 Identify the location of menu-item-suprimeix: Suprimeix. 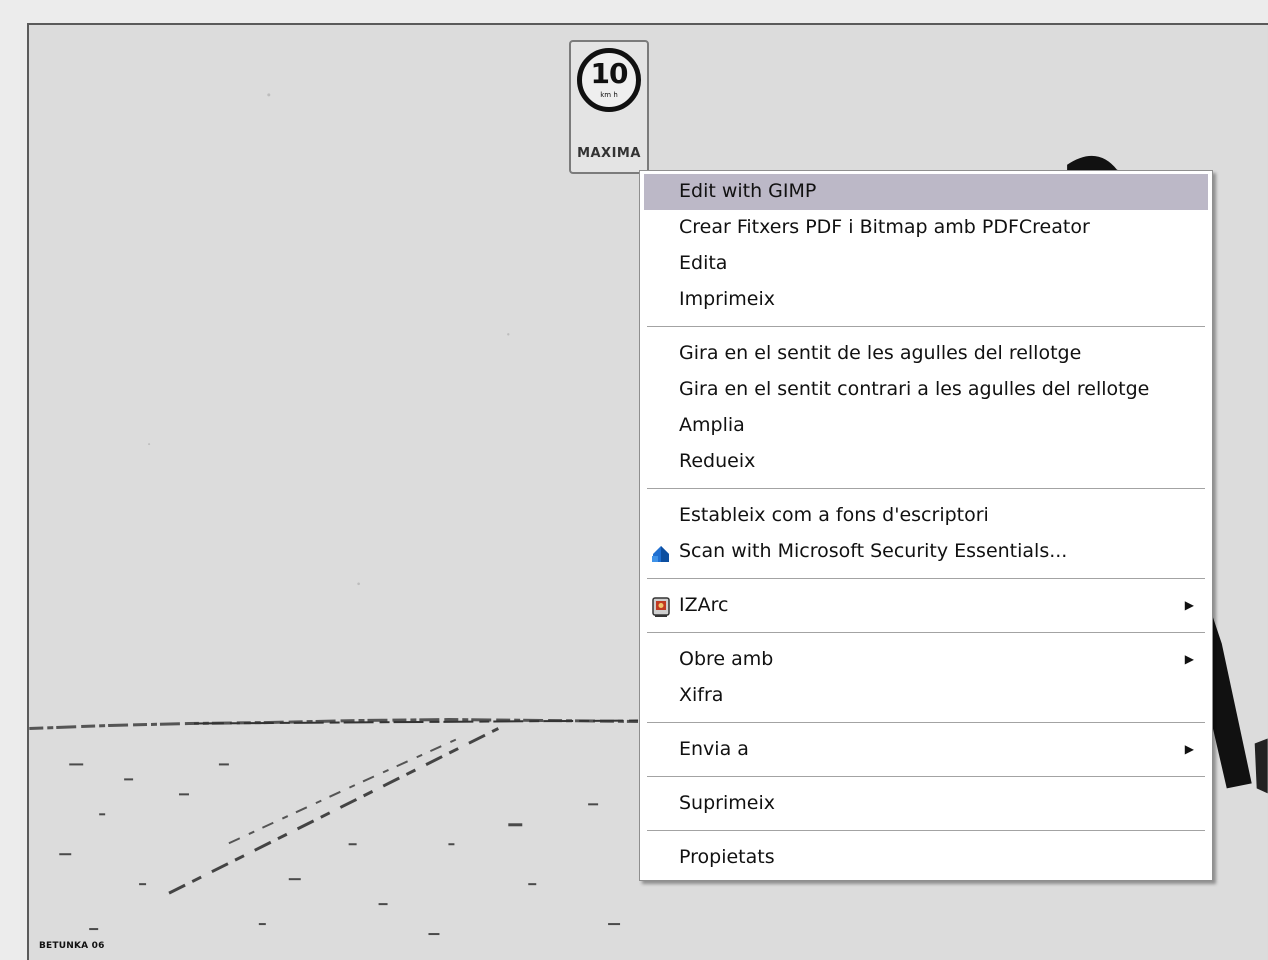
(926, 804).